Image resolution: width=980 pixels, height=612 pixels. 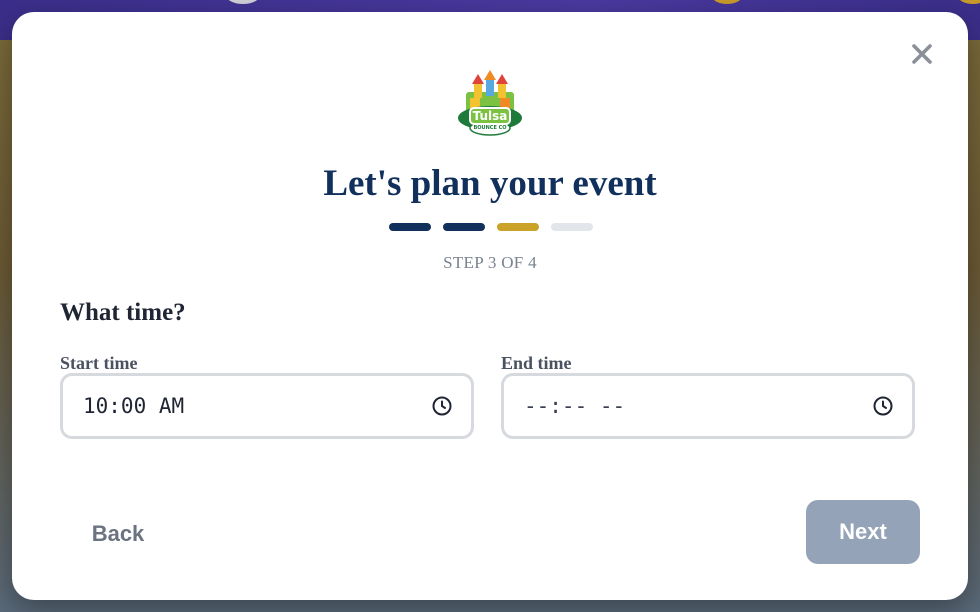 I want to click on modal-title: Let's plan your event, so click(x=490, y=183).